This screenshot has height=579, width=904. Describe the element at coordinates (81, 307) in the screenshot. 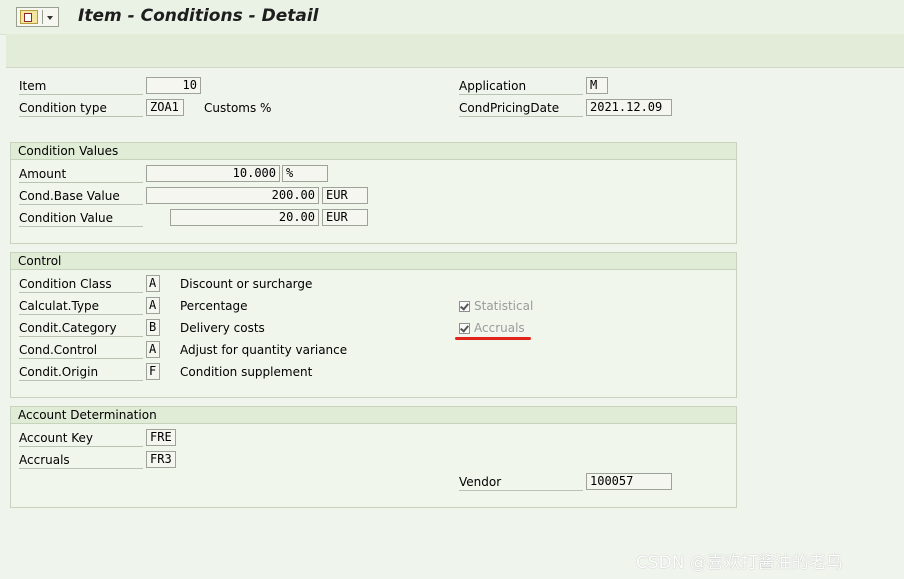

I see `calculat-type-label: Calculat.Type` at that location.